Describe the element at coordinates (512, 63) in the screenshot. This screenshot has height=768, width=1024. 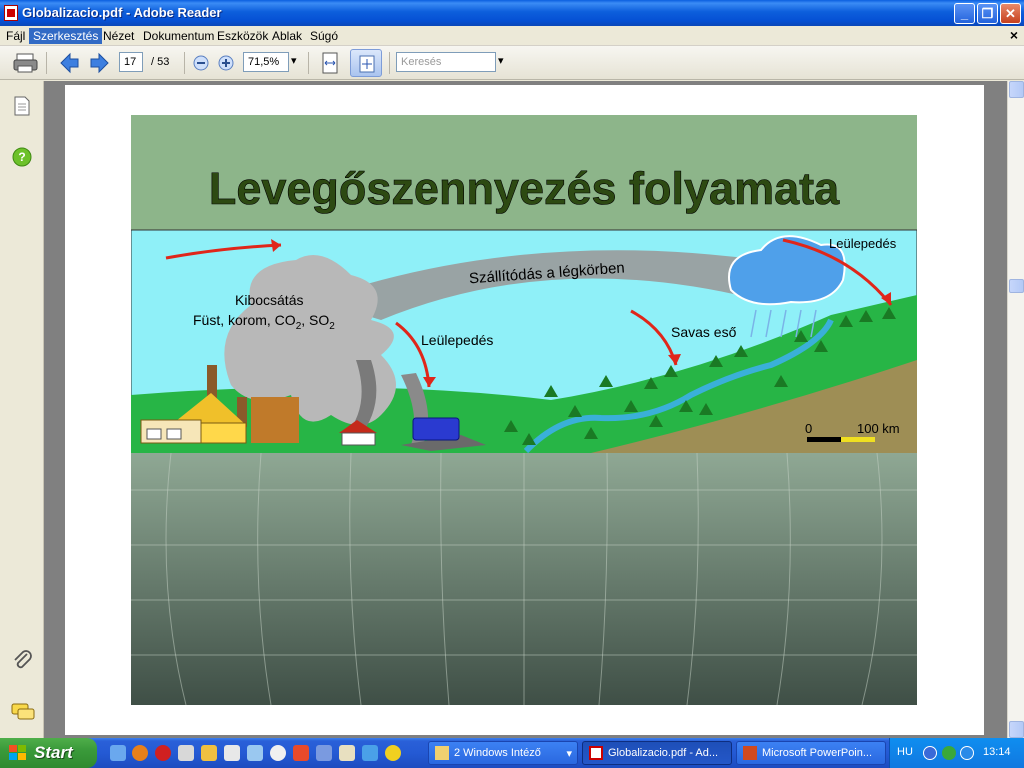
I see `toolbar: 17 / 53 71,5% ▾ Keresés ▾` at that location.